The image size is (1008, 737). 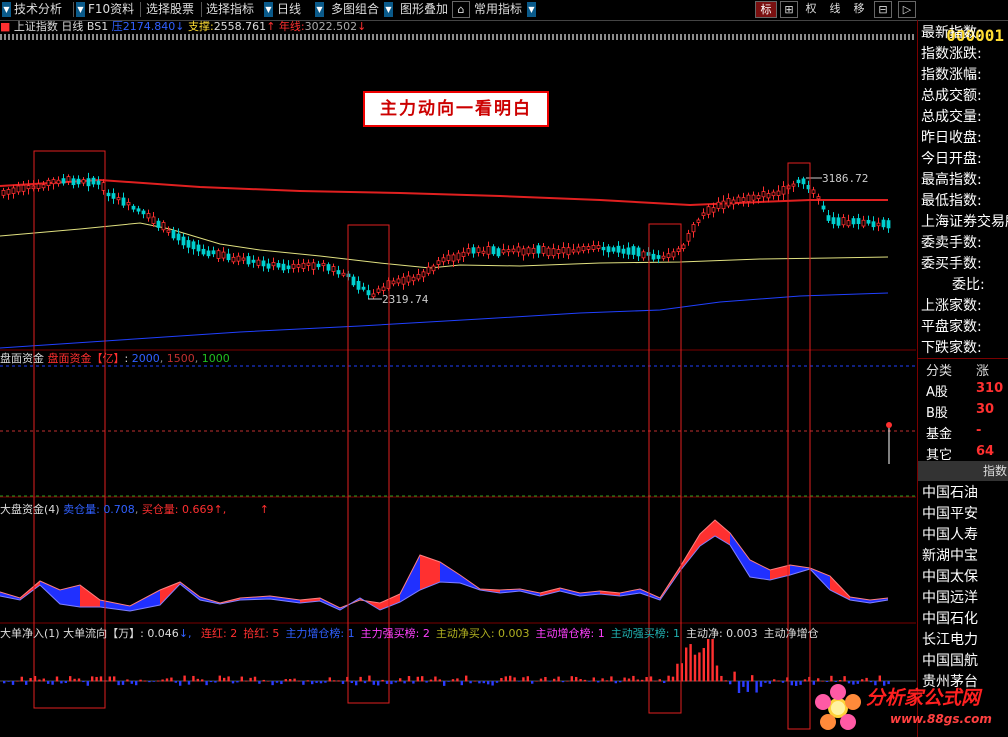 I want to click on stock-list-item: 新湖中宝, so click(x=950, y=555).